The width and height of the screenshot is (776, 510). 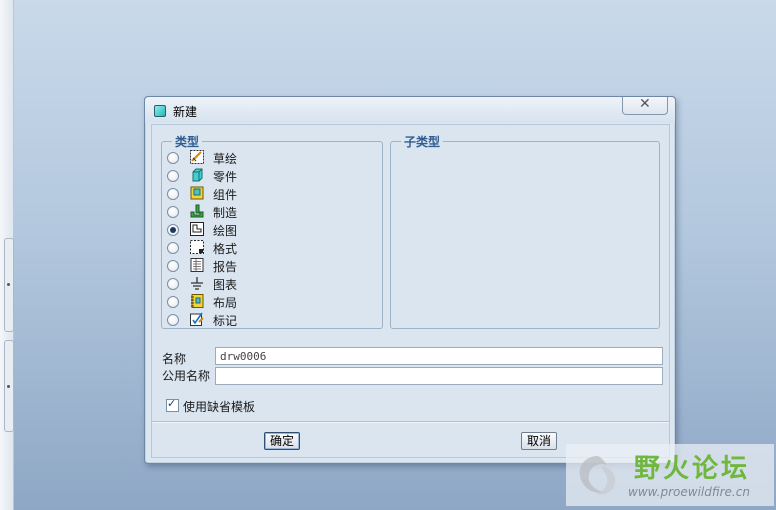 I want to click on type-label: 制造, so click(x=225, y=213).